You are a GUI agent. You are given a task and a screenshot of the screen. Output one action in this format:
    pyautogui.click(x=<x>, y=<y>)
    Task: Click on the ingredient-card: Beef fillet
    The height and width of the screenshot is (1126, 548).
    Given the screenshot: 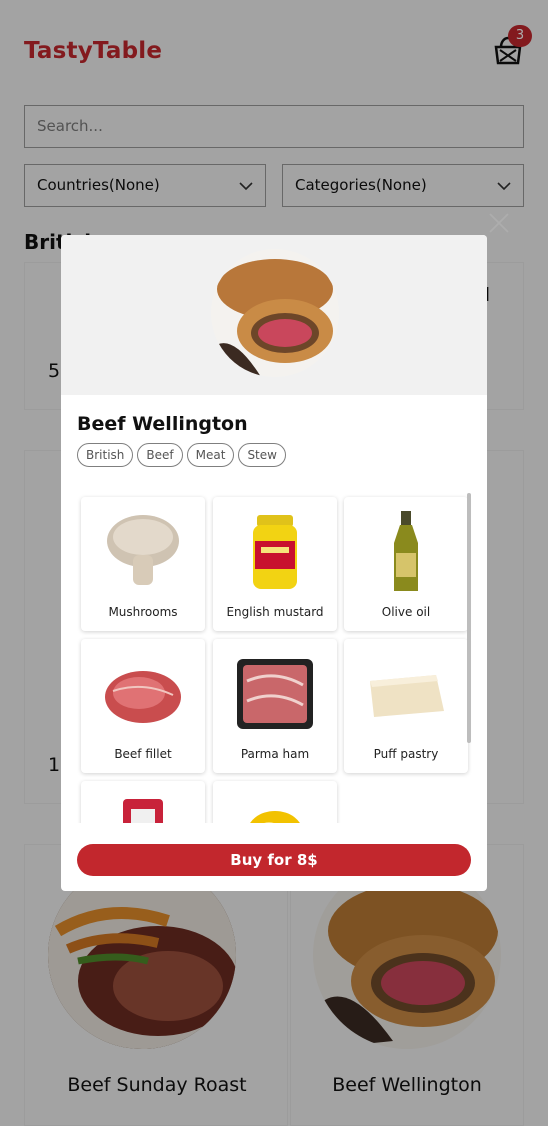 What is the action you would take?
    pyautogui.click(x=143, y=706)
    